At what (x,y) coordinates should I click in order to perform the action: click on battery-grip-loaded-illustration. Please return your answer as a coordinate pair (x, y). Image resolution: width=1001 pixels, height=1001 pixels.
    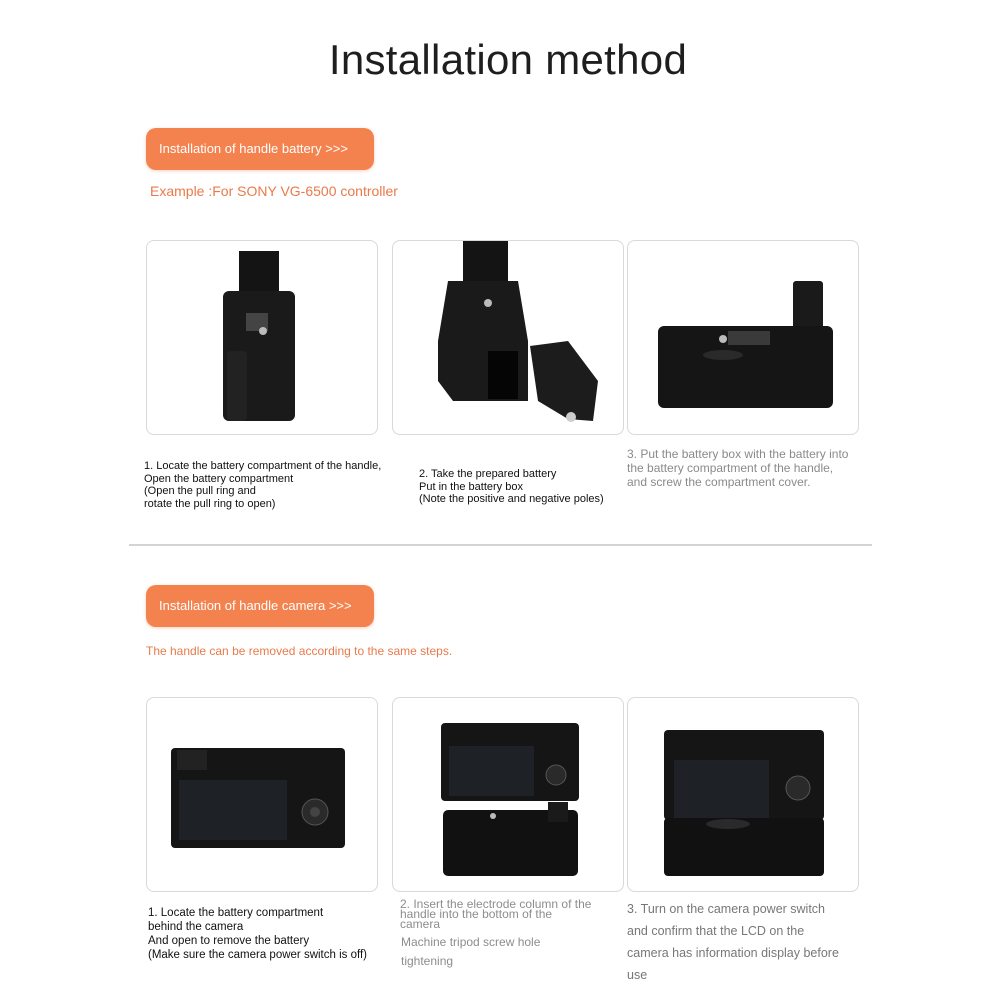
    Looking at the image, I should click on (745, 344).